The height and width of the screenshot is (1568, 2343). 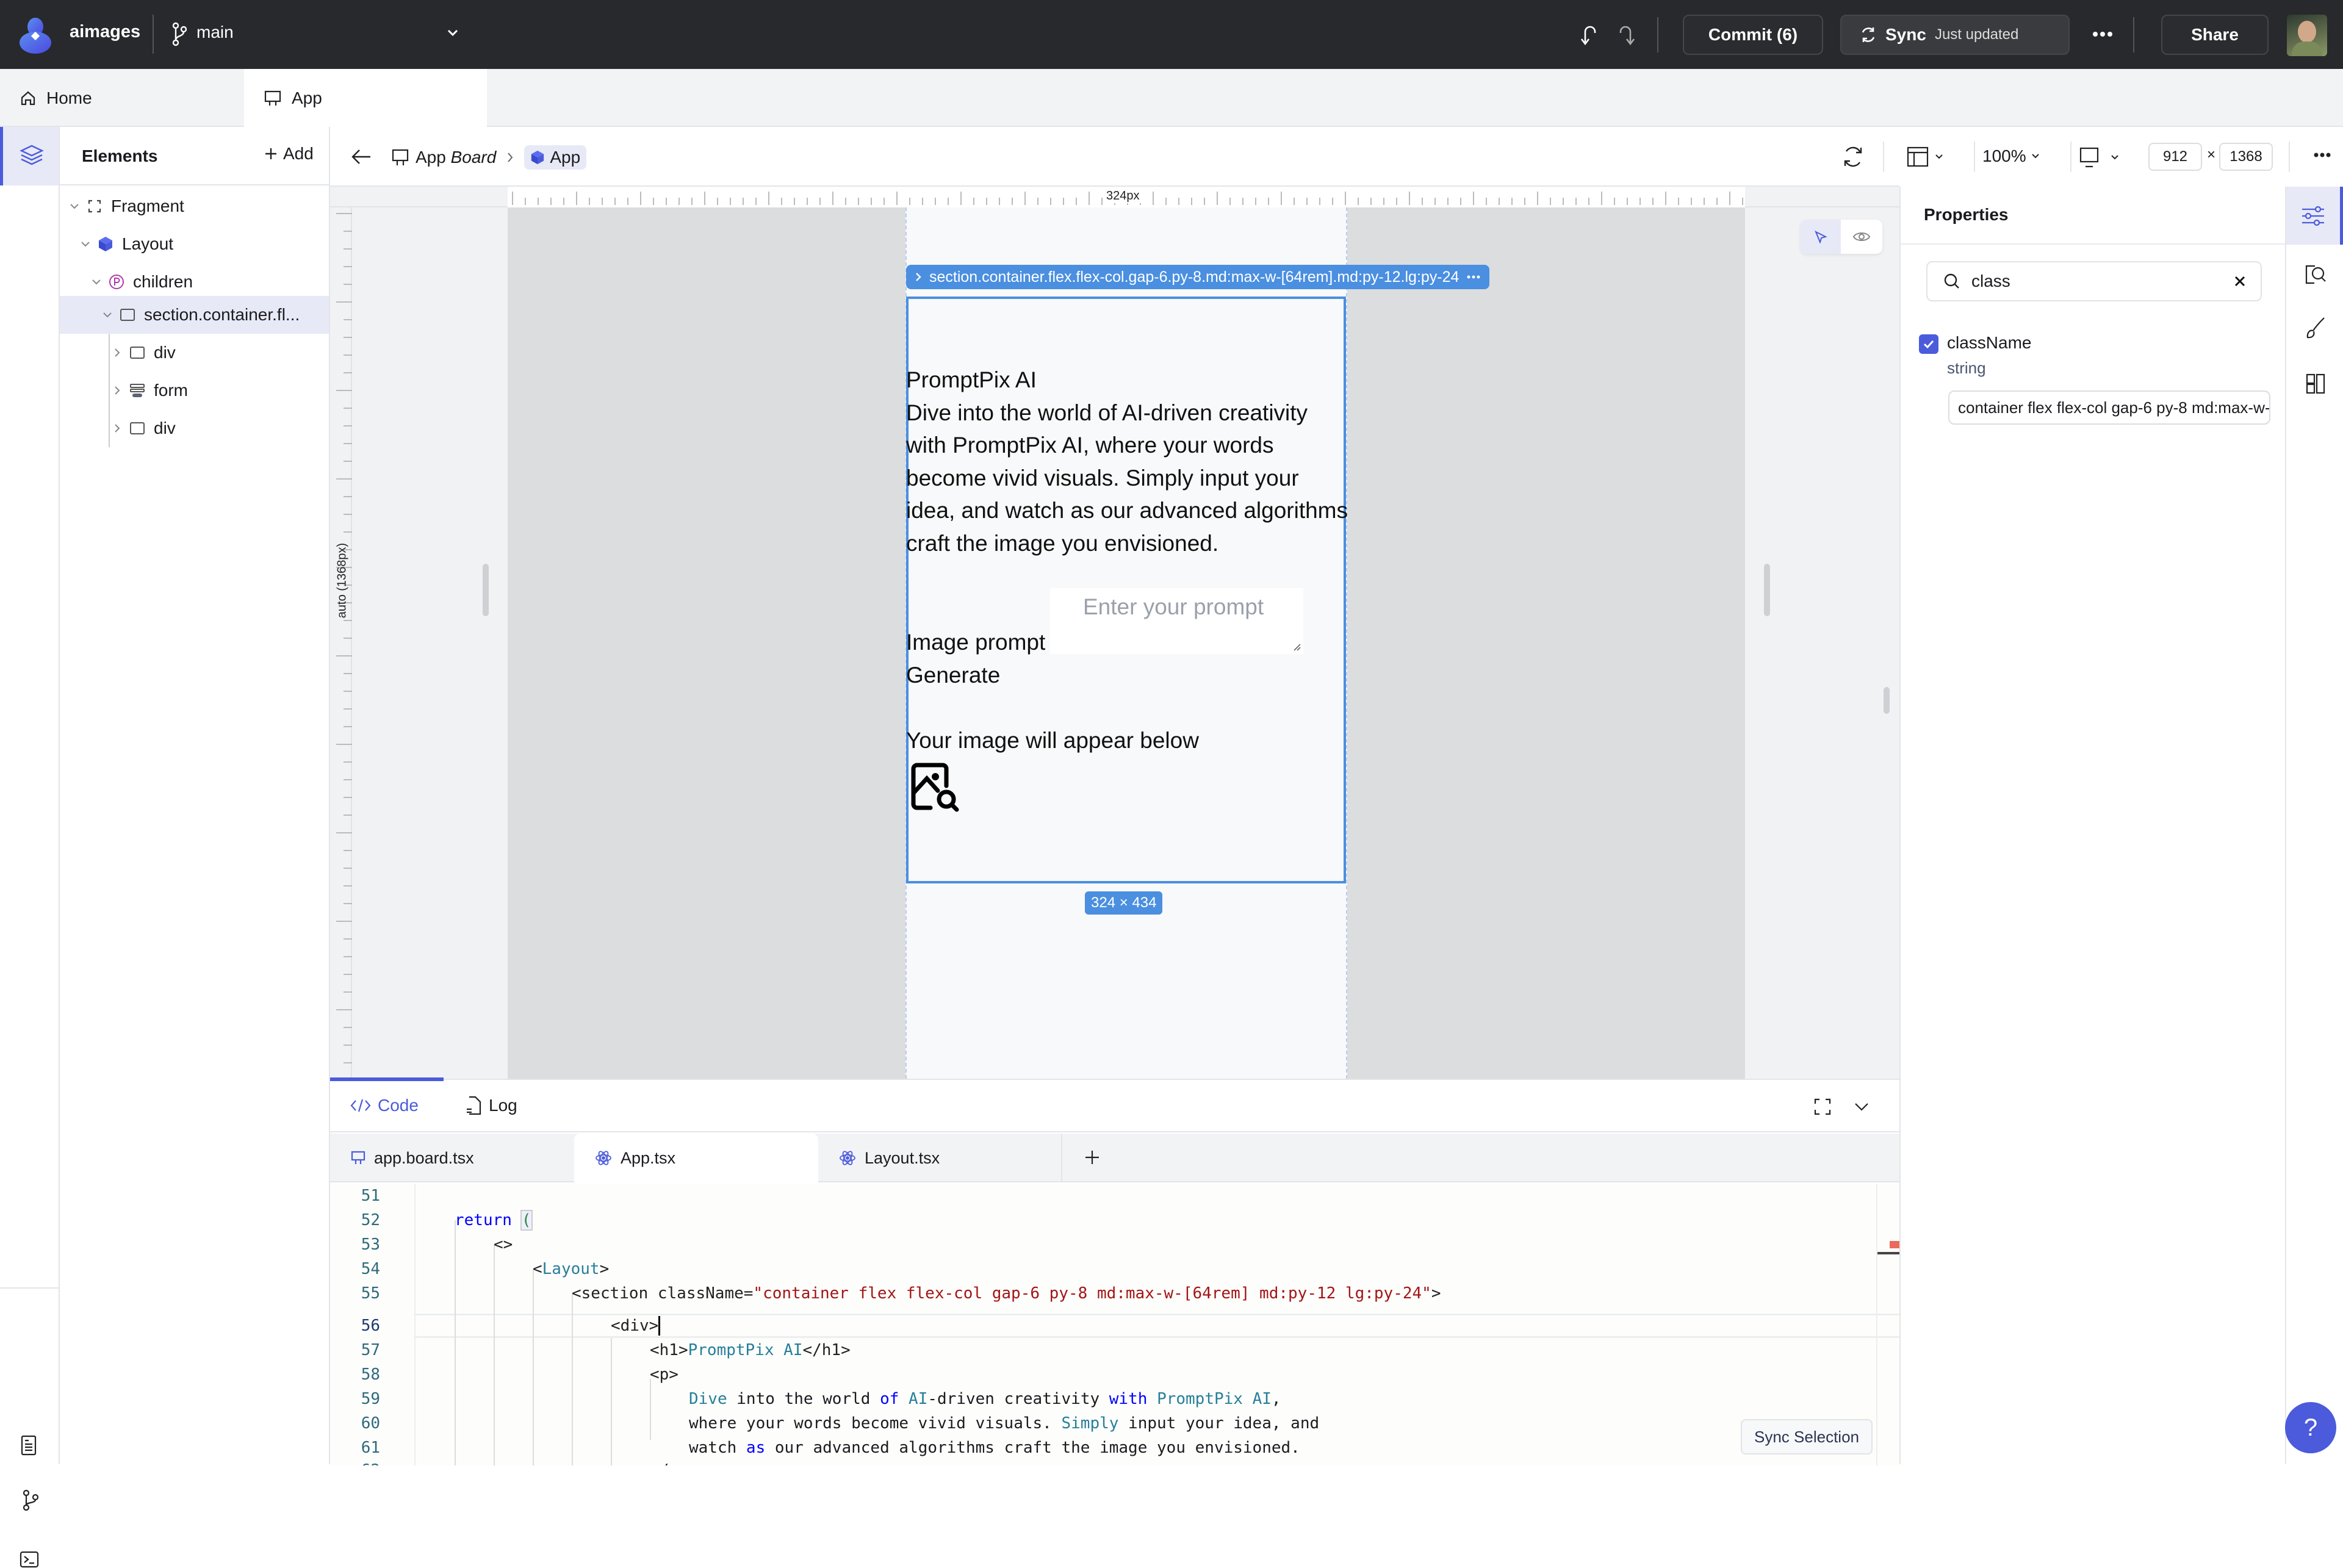 I want to click on rail-elements-button, so click(x=29, y=156).